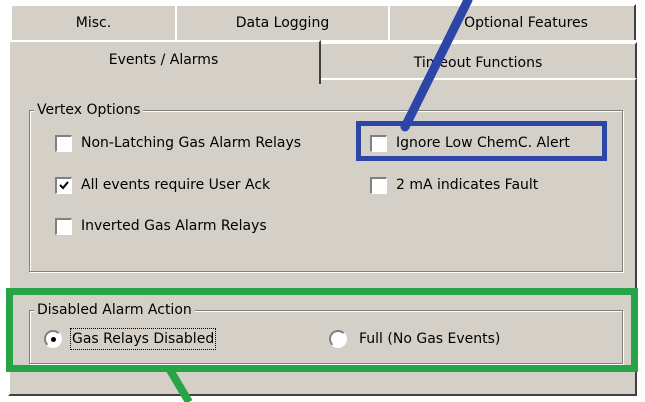 This screenshot has width=645, height=402. Describe the element at coordinates (114, 310) in the screenshot. I see `disabled-alarm-action-legend: Disabled Alarm Action` at that location.